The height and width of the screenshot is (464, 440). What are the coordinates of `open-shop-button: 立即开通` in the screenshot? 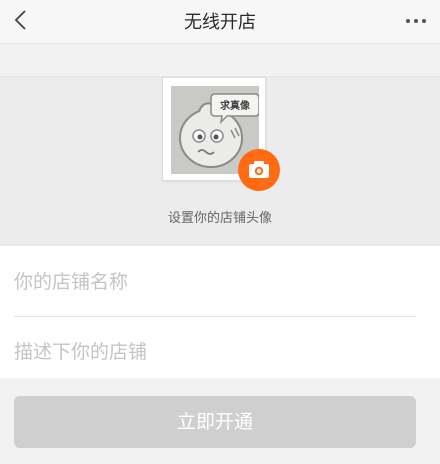 It's located at (215, 422).